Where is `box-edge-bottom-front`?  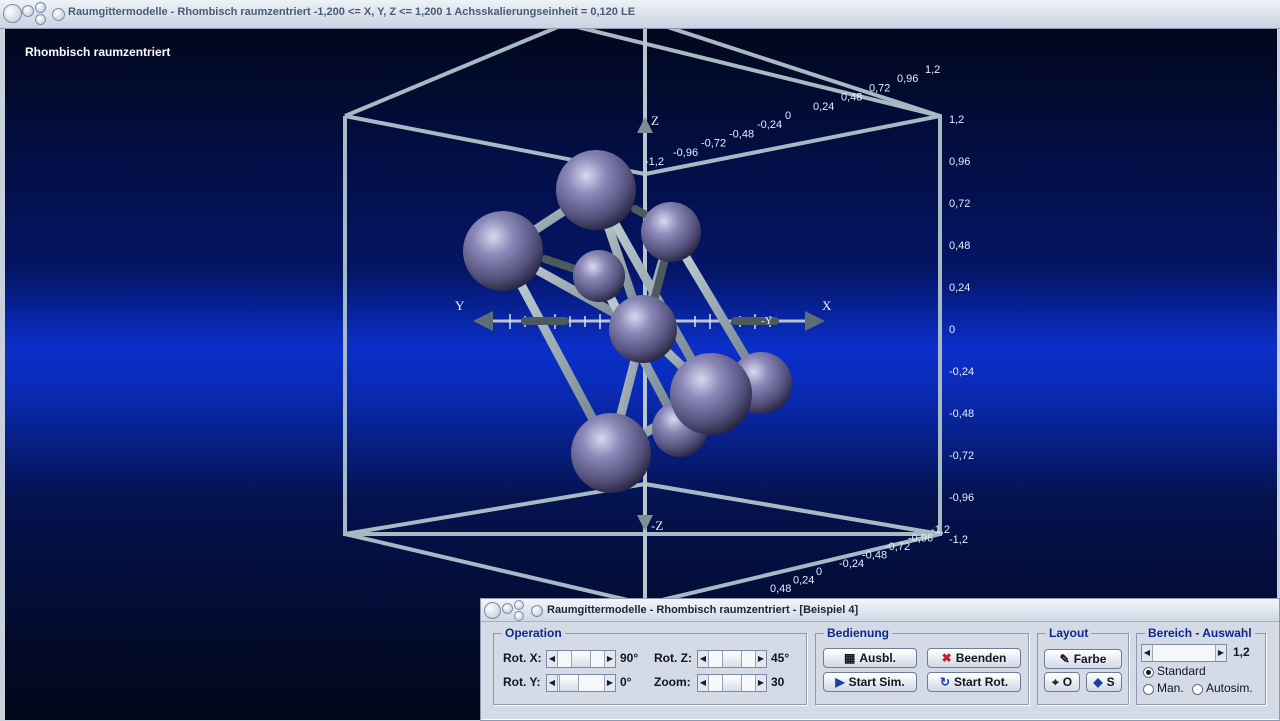
box-edge-bottom-front is located at coordinates (495, 509).